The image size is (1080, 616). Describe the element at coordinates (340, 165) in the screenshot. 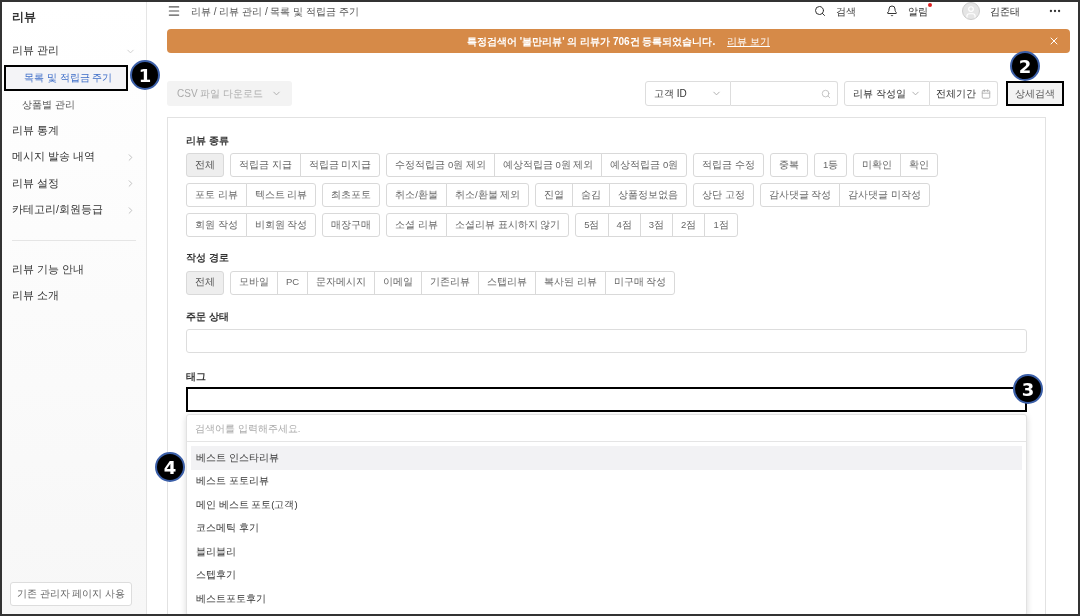

I see `filter-chip: 적립금 미지급` at that location.